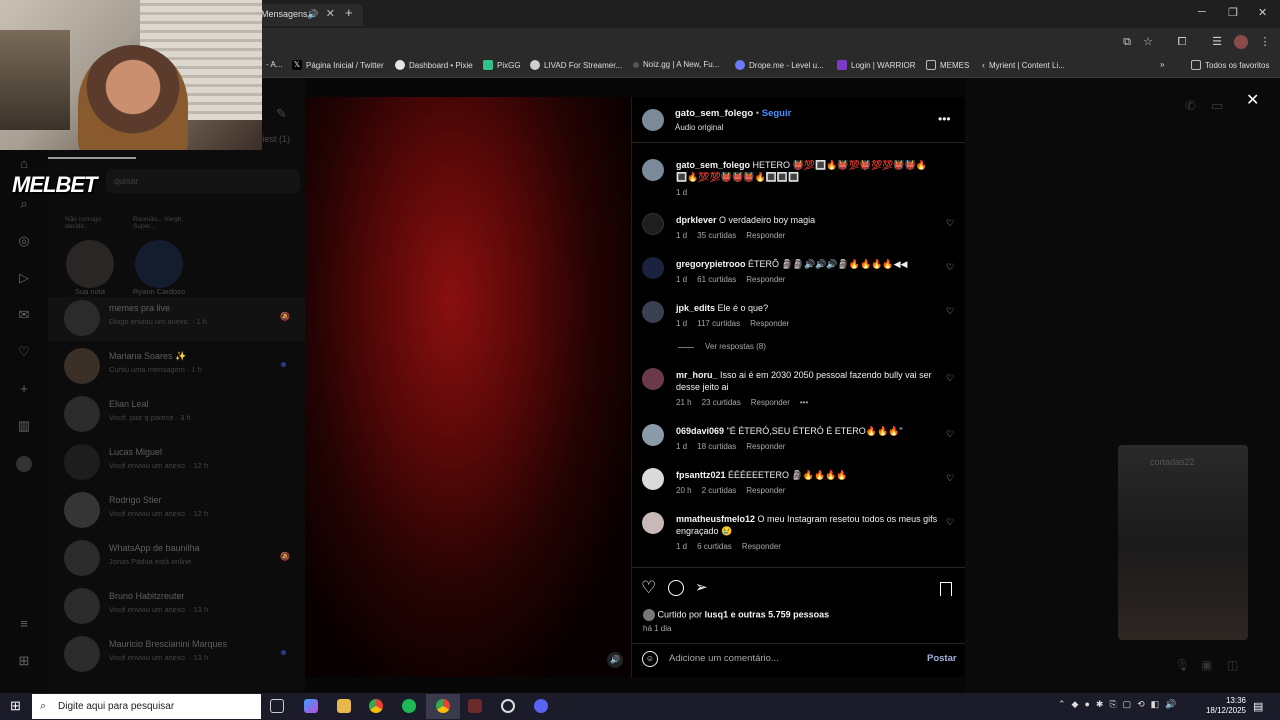  Describe the element at coordinates (697, 375) in the screenshot. I see `comment-username: mr_horu_` at that location.